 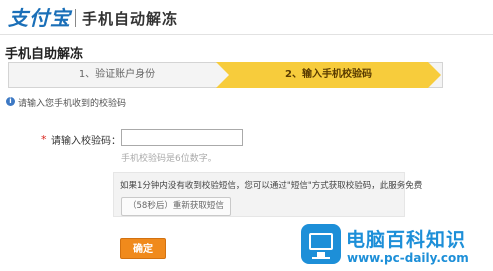 What do you see at coordinates (182, 137) in the screenshot?
I see `verification-code-input` at bounding box center [182, 137].